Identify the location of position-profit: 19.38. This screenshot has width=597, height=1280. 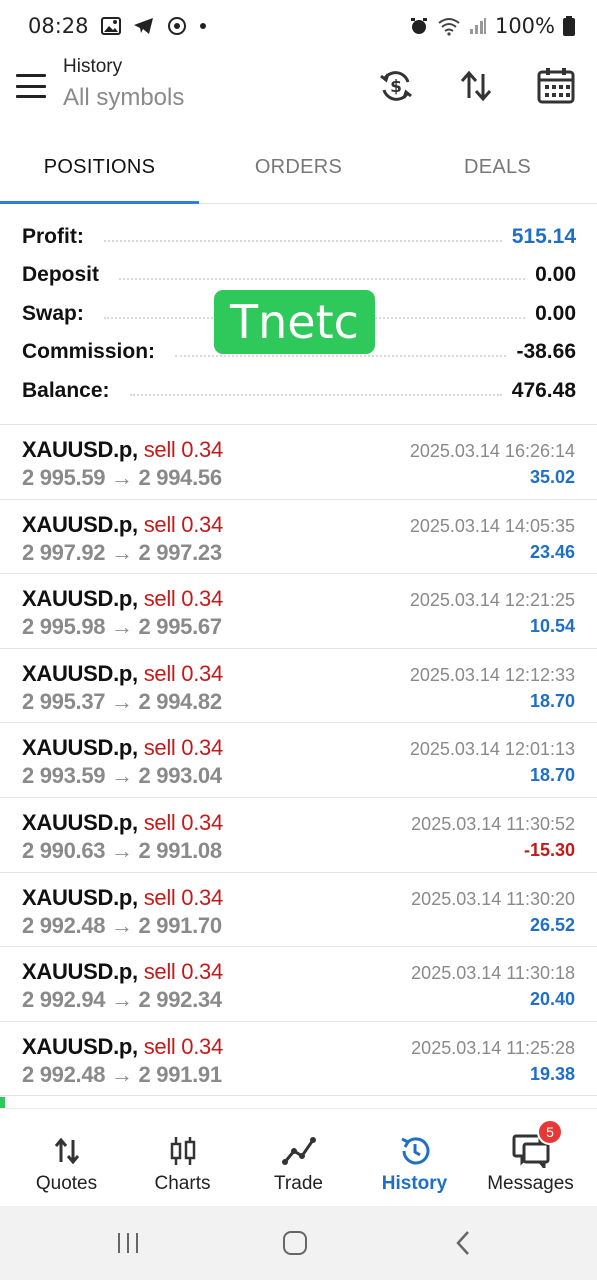
(552, 1073).